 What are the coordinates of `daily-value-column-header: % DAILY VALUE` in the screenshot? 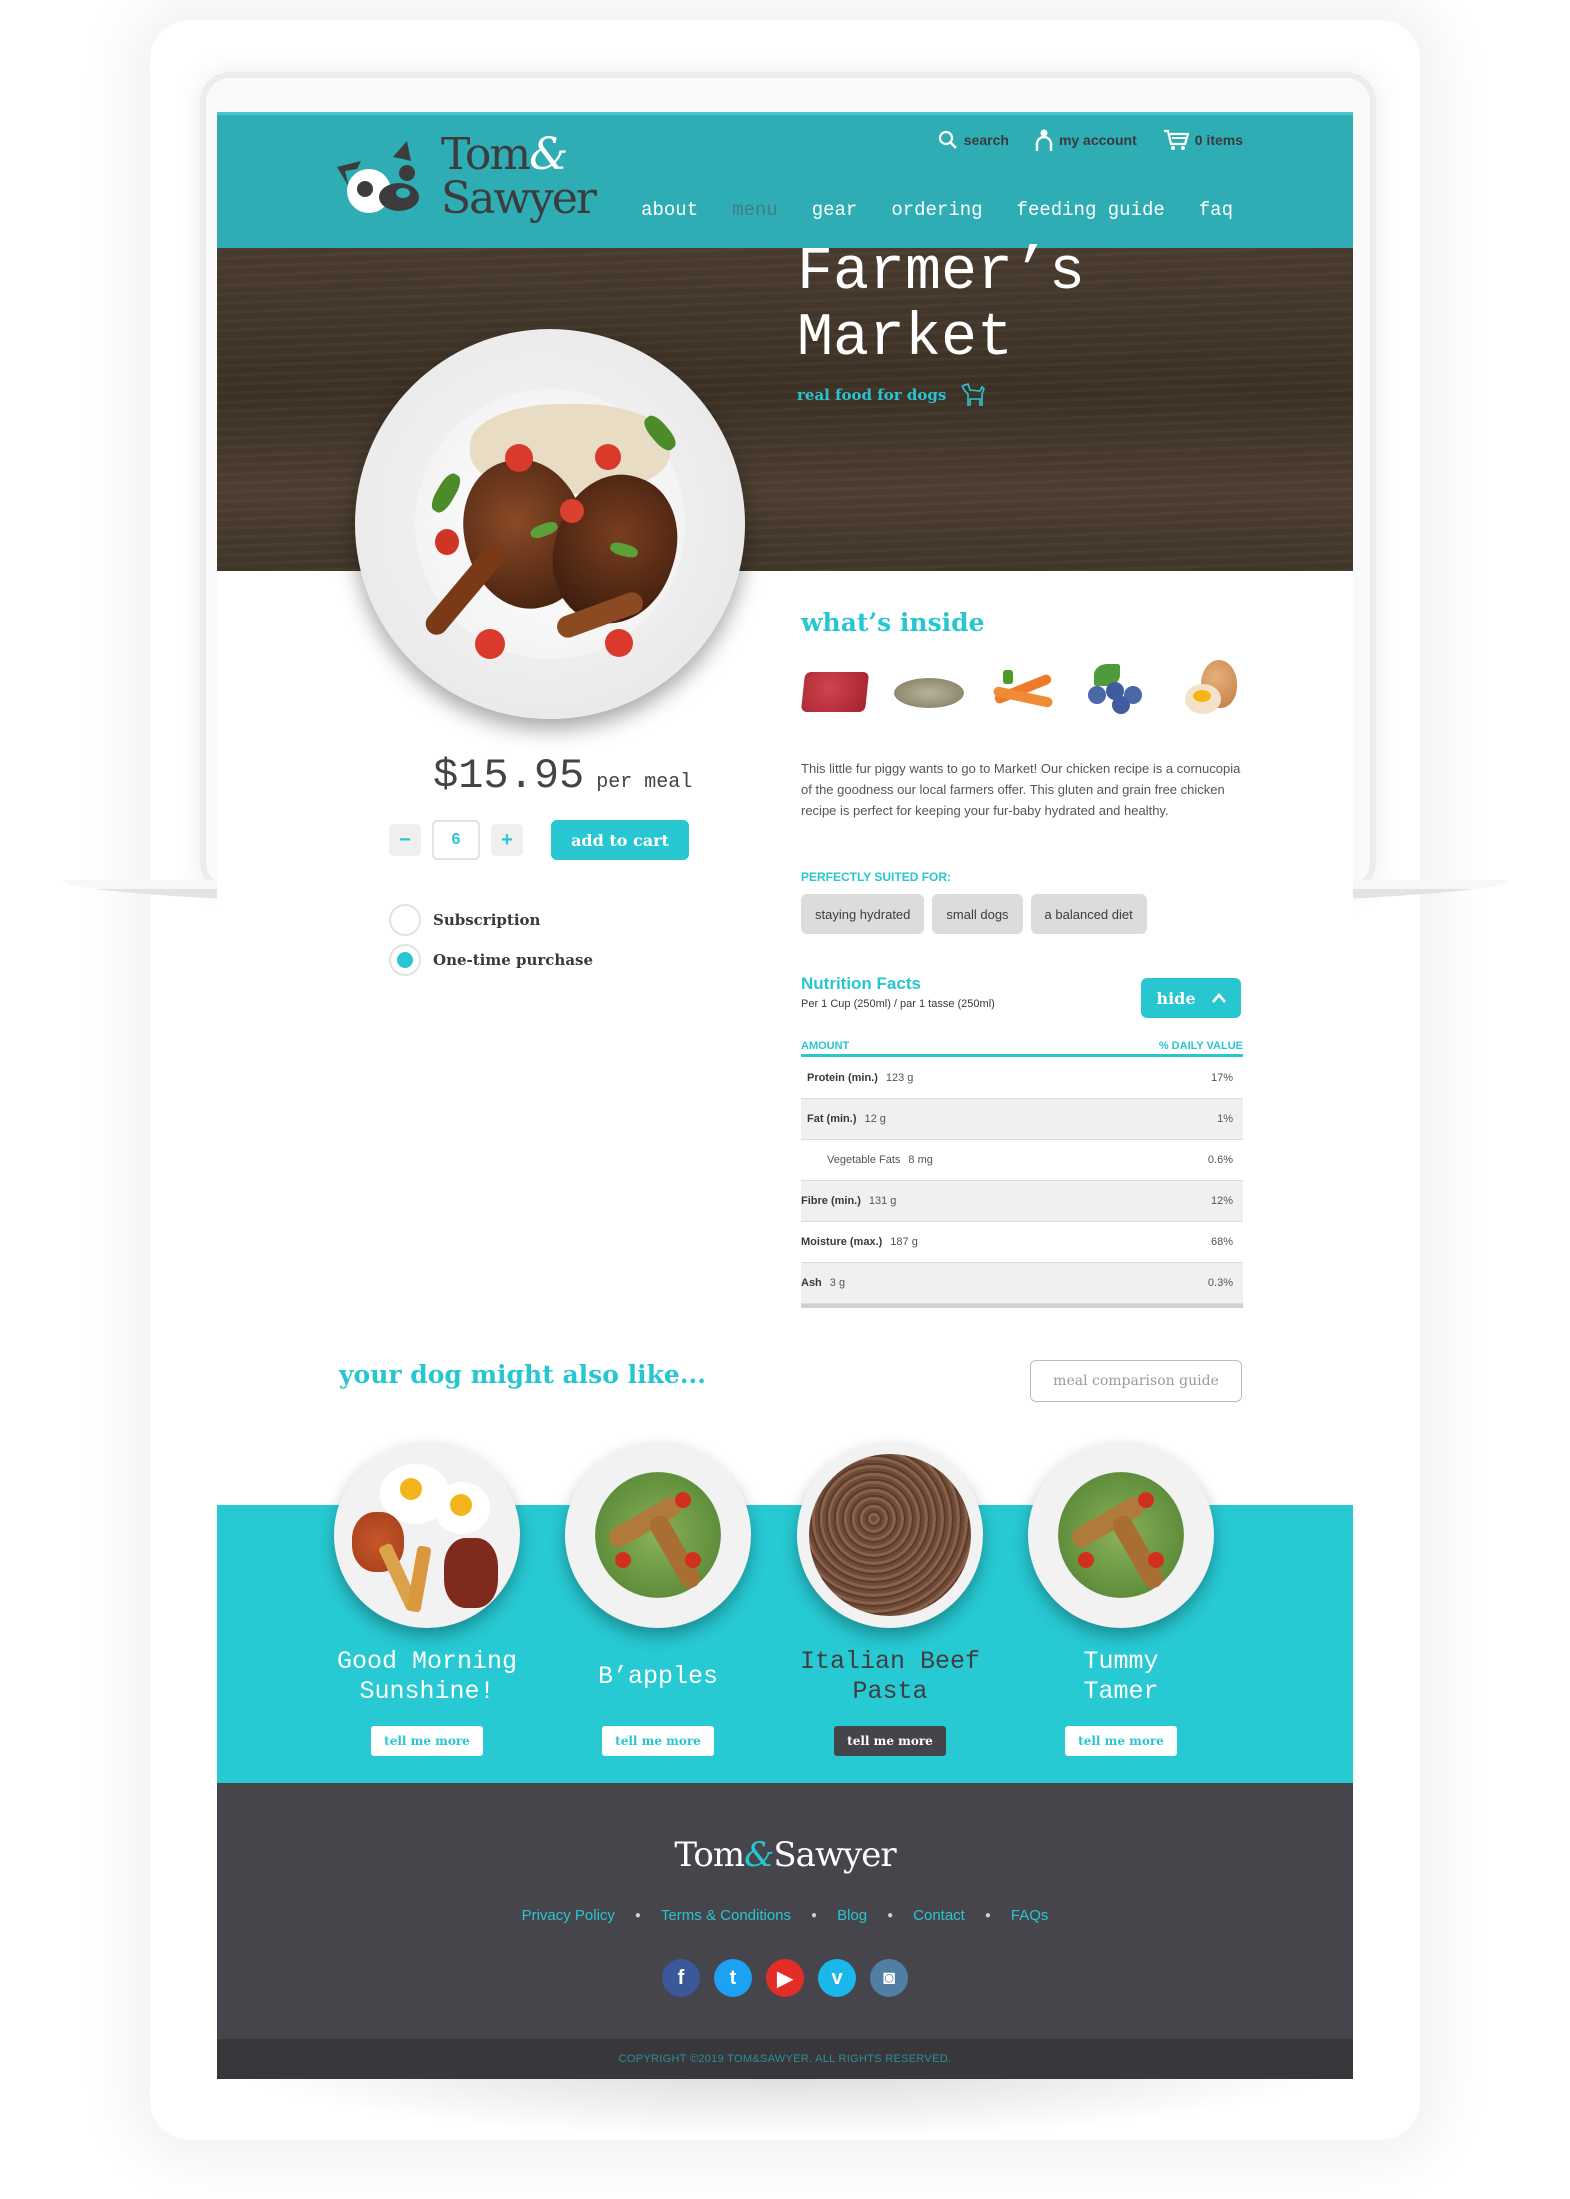 It's located at (1200, 1046).